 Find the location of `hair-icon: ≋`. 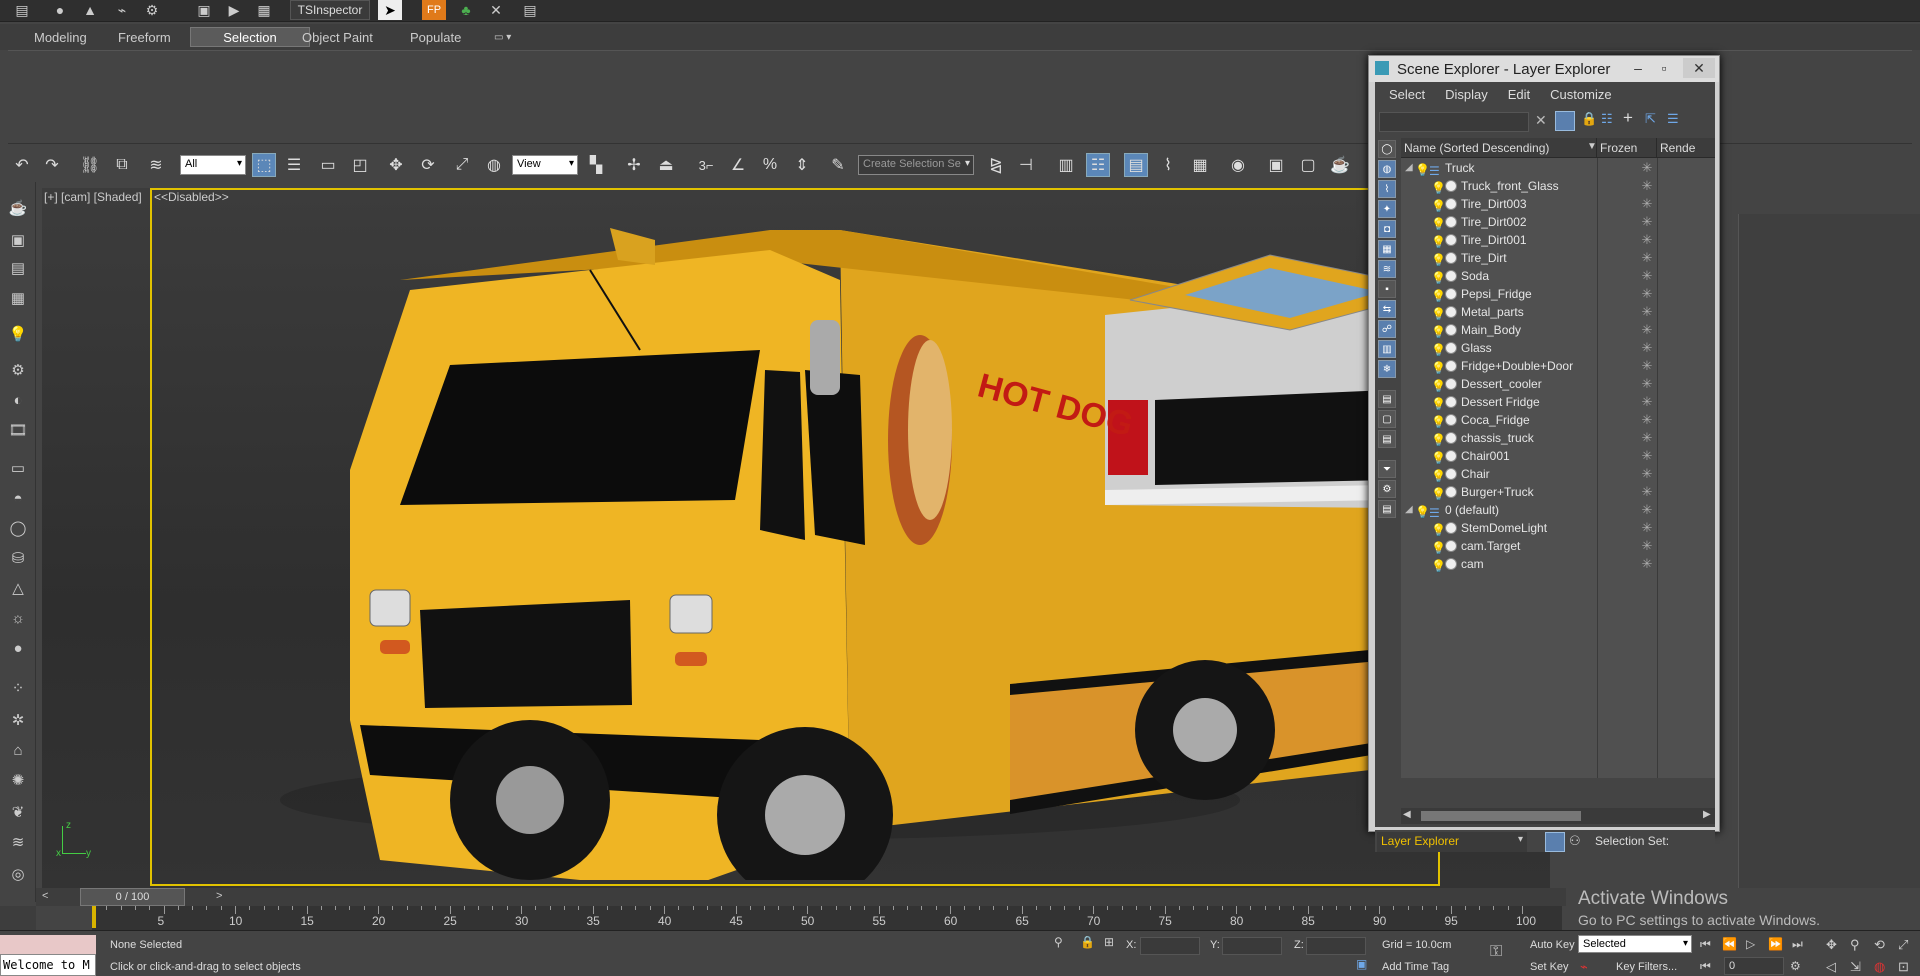

hair-icon: ≋ is located at coordinates (18, 842).